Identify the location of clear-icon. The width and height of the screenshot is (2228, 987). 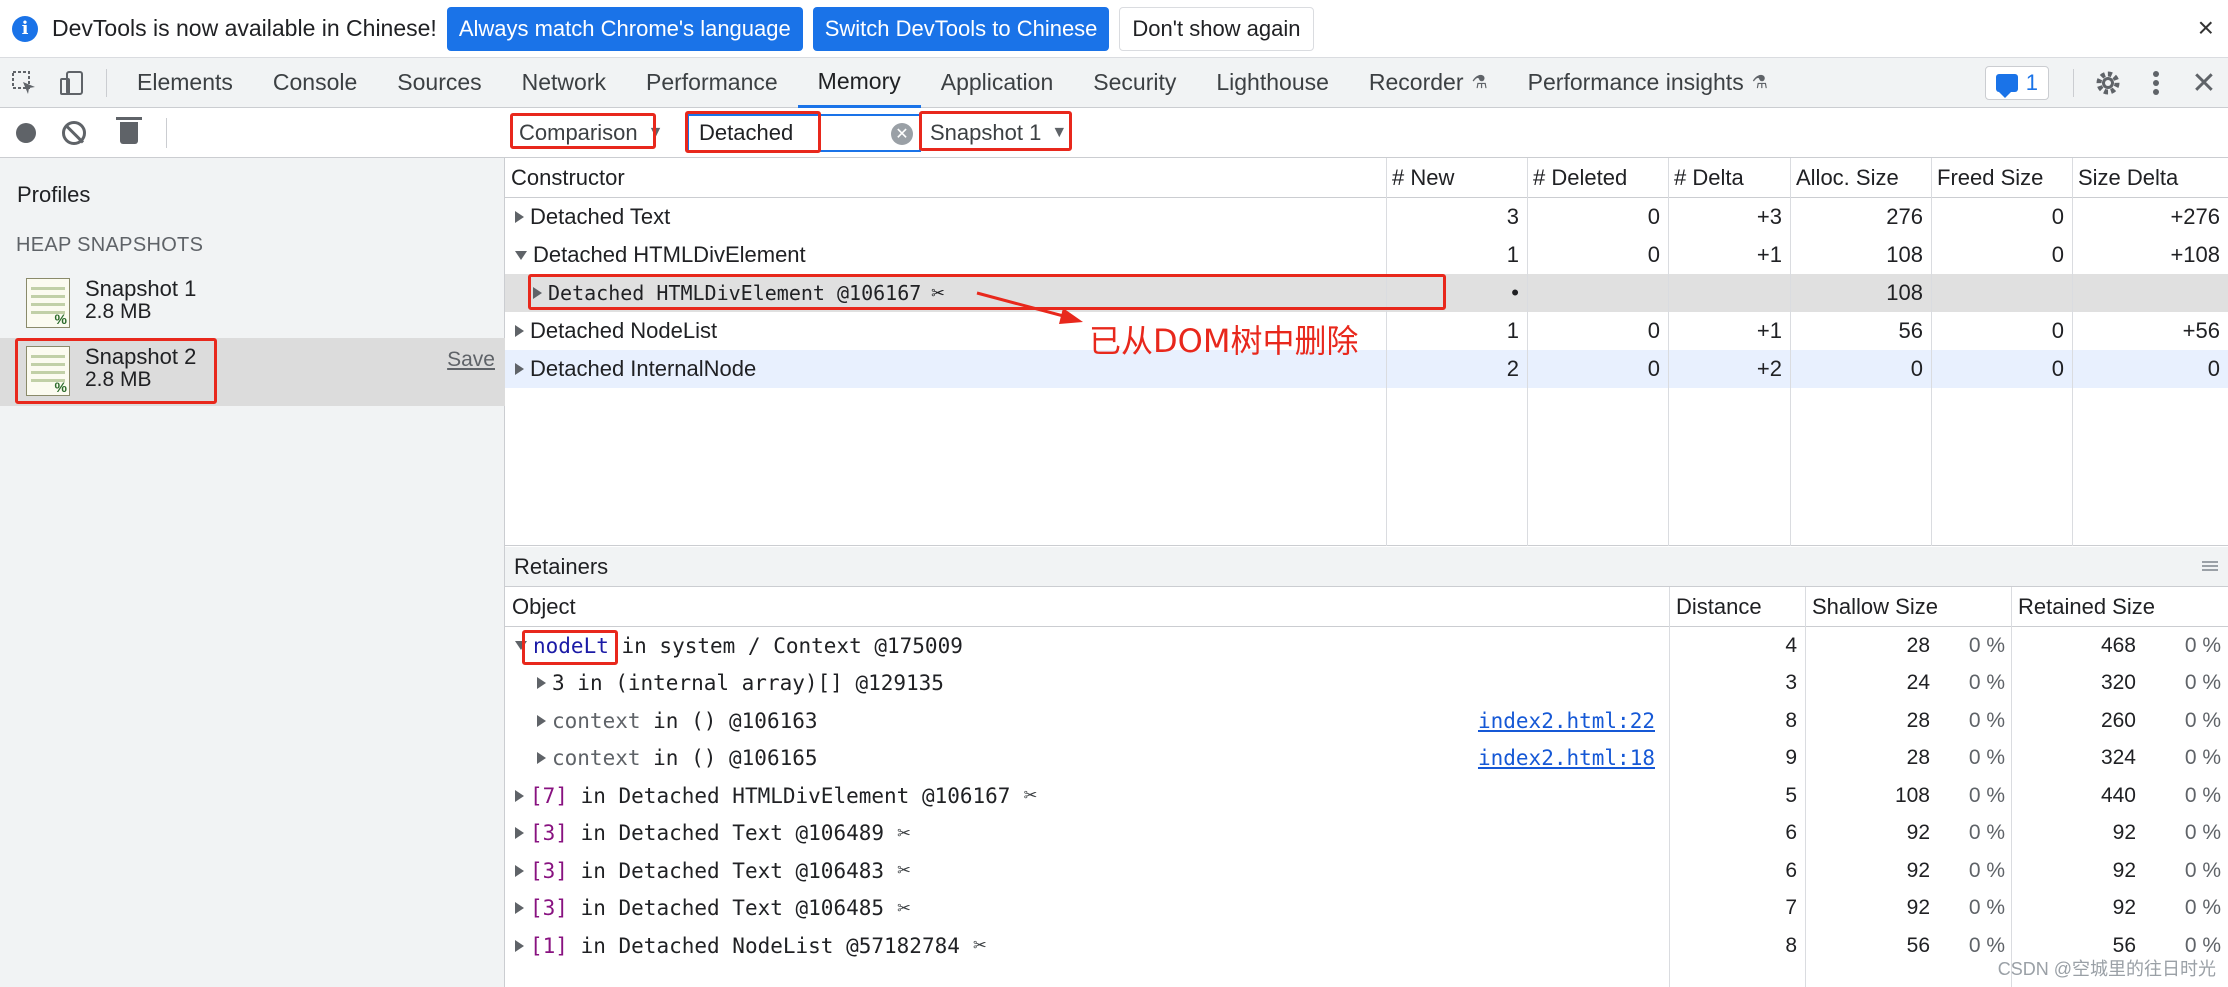
(74, 132).